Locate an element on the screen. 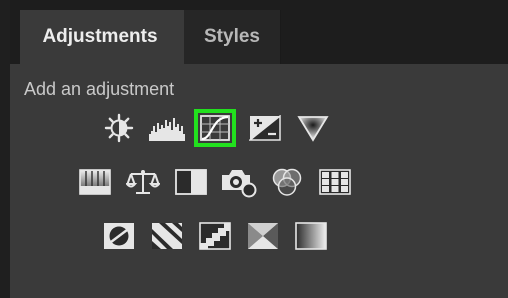 This screenshot has width=508, height=298. exposure-button is located at coordinates (265, 128).